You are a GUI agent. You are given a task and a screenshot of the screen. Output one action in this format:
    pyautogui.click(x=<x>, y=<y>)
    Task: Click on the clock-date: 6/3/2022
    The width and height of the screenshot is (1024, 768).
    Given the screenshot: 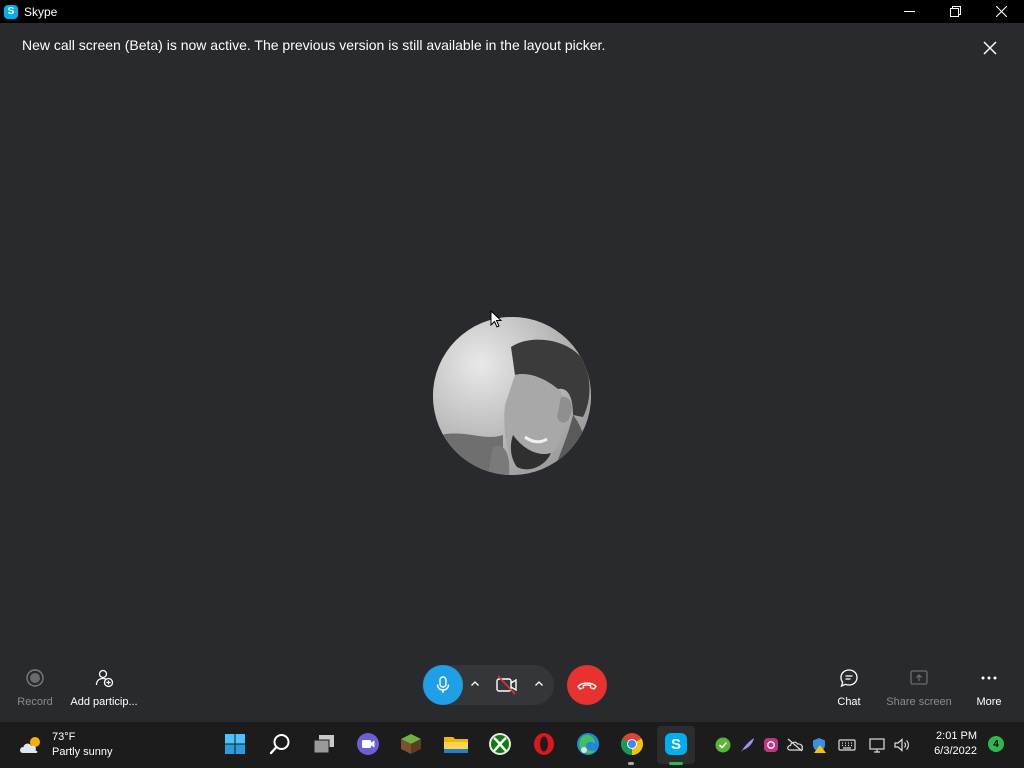 What is the action you would take?
    pyautogui.click(x=955, y=751)
    